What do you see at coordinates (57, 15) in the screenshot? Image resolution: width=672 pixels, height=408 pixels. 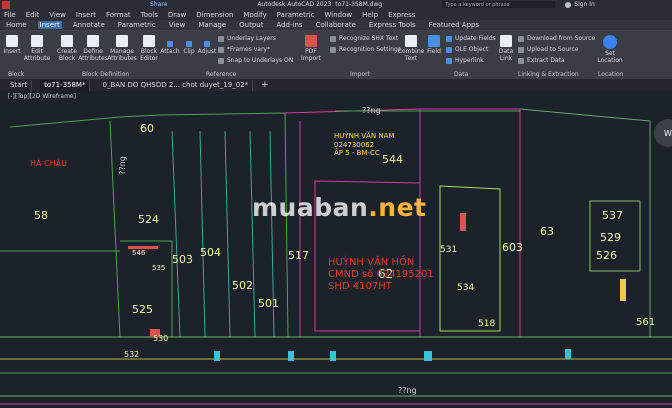 I see `menu-view: View` at bounding box center [57, 15].